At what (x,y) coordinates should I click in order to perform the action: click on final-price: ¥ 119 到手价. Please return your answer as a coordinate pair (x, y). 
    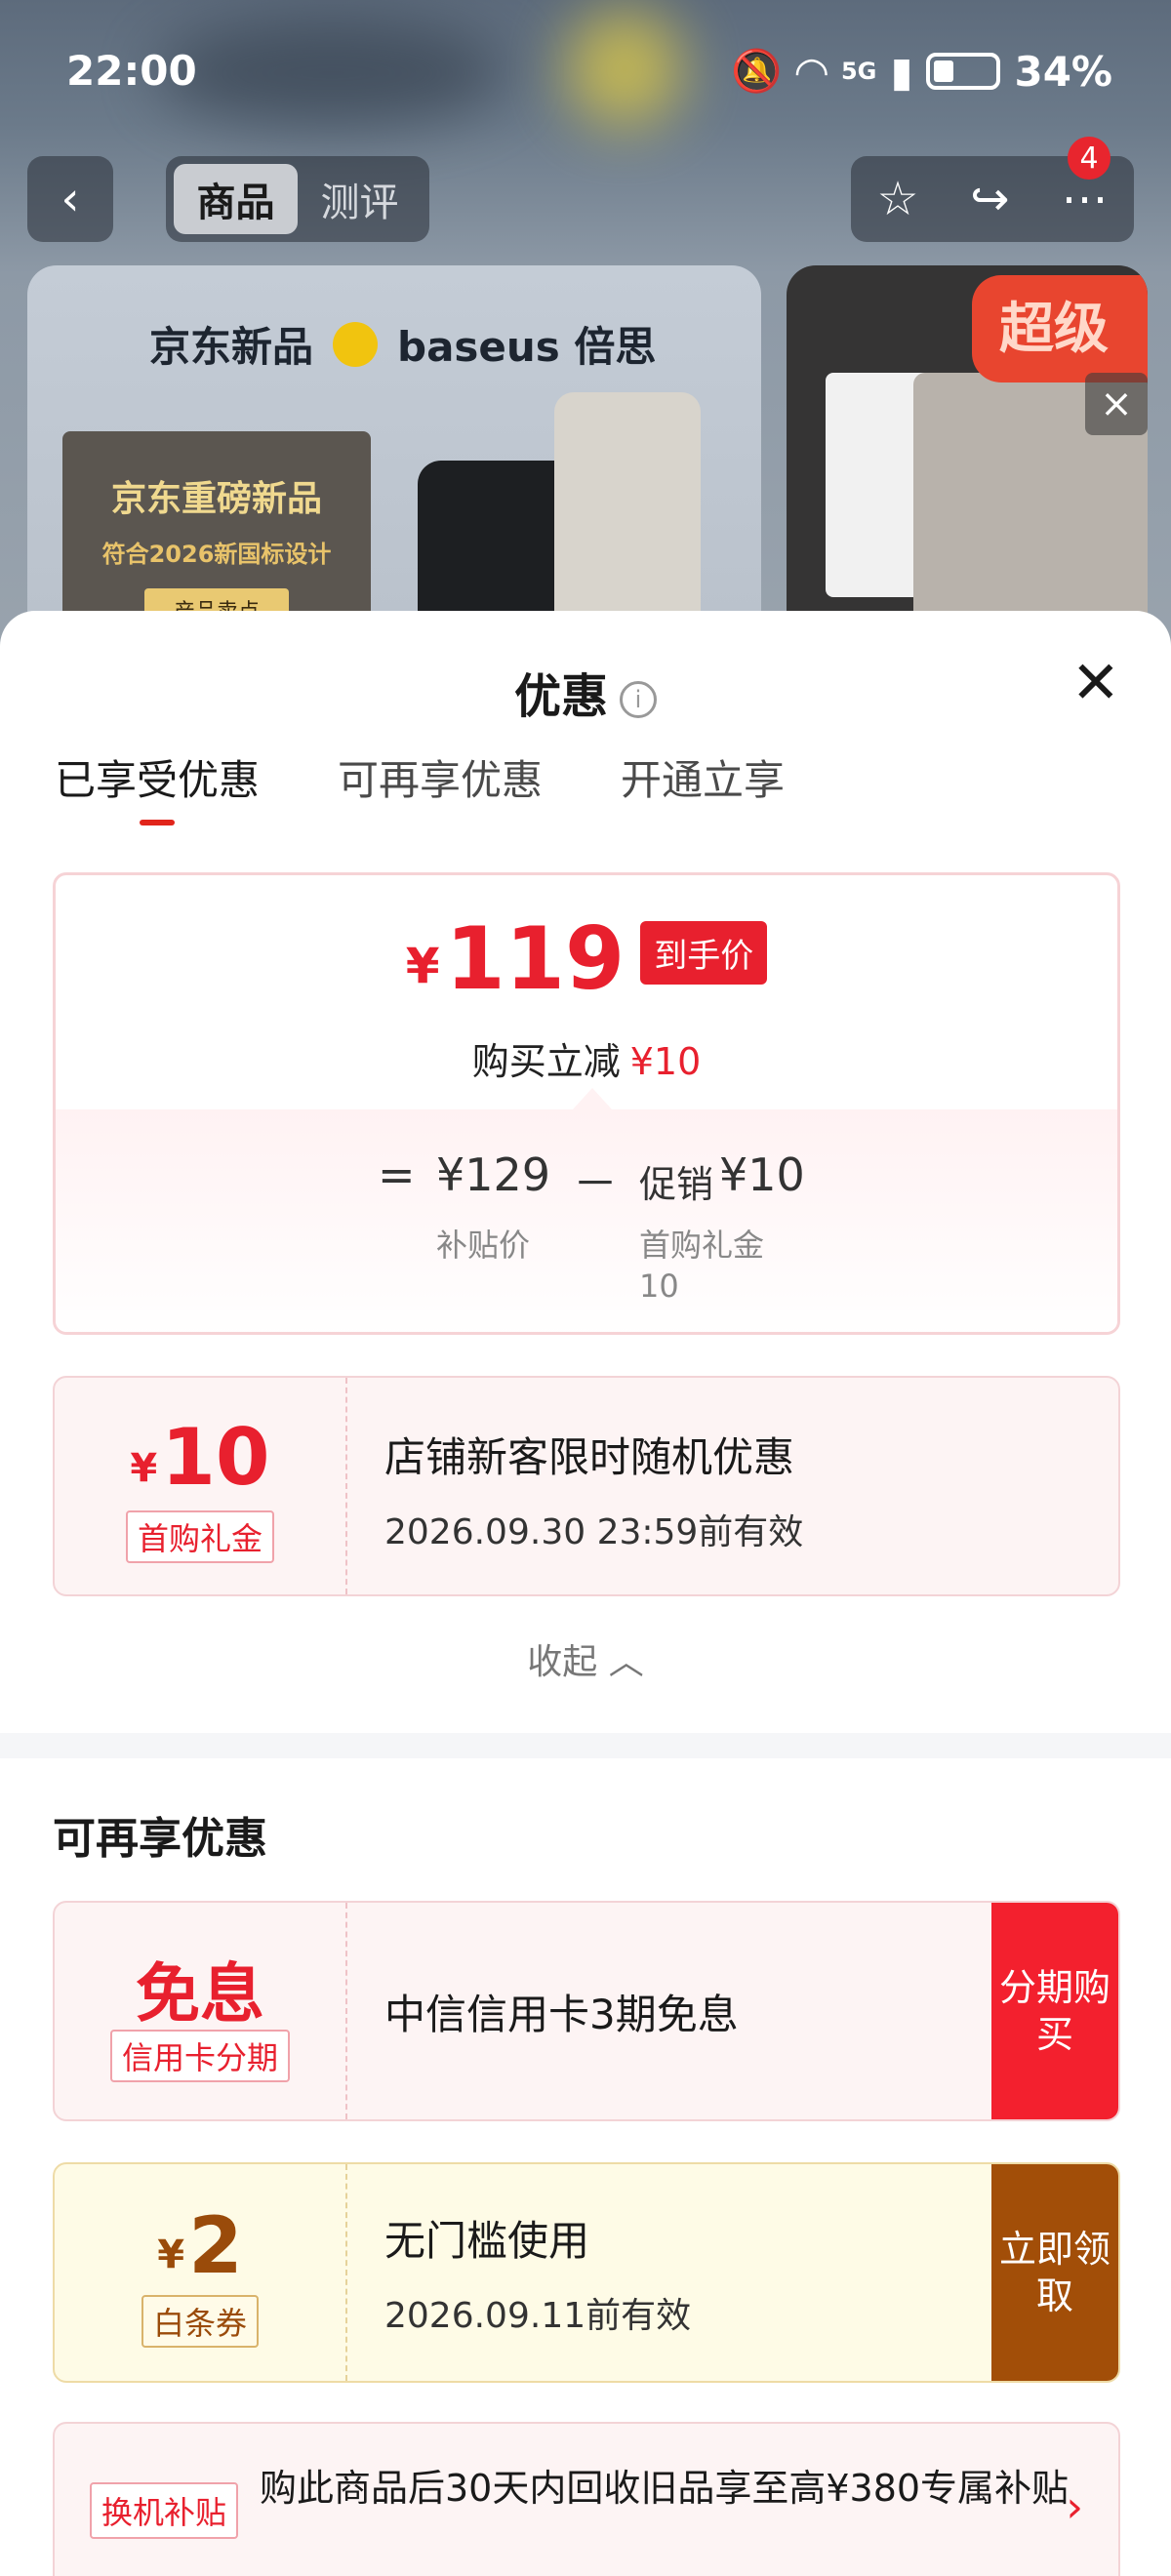
    Looking at the image, I should click on (586, 959).